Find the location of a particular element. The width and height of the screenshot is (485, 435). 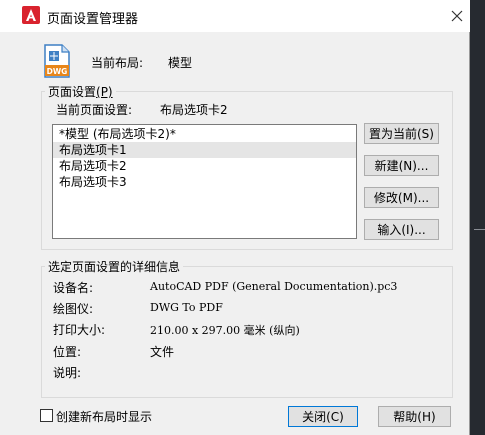

layout-document-icon: DWG is located at coordinates (57, 61).